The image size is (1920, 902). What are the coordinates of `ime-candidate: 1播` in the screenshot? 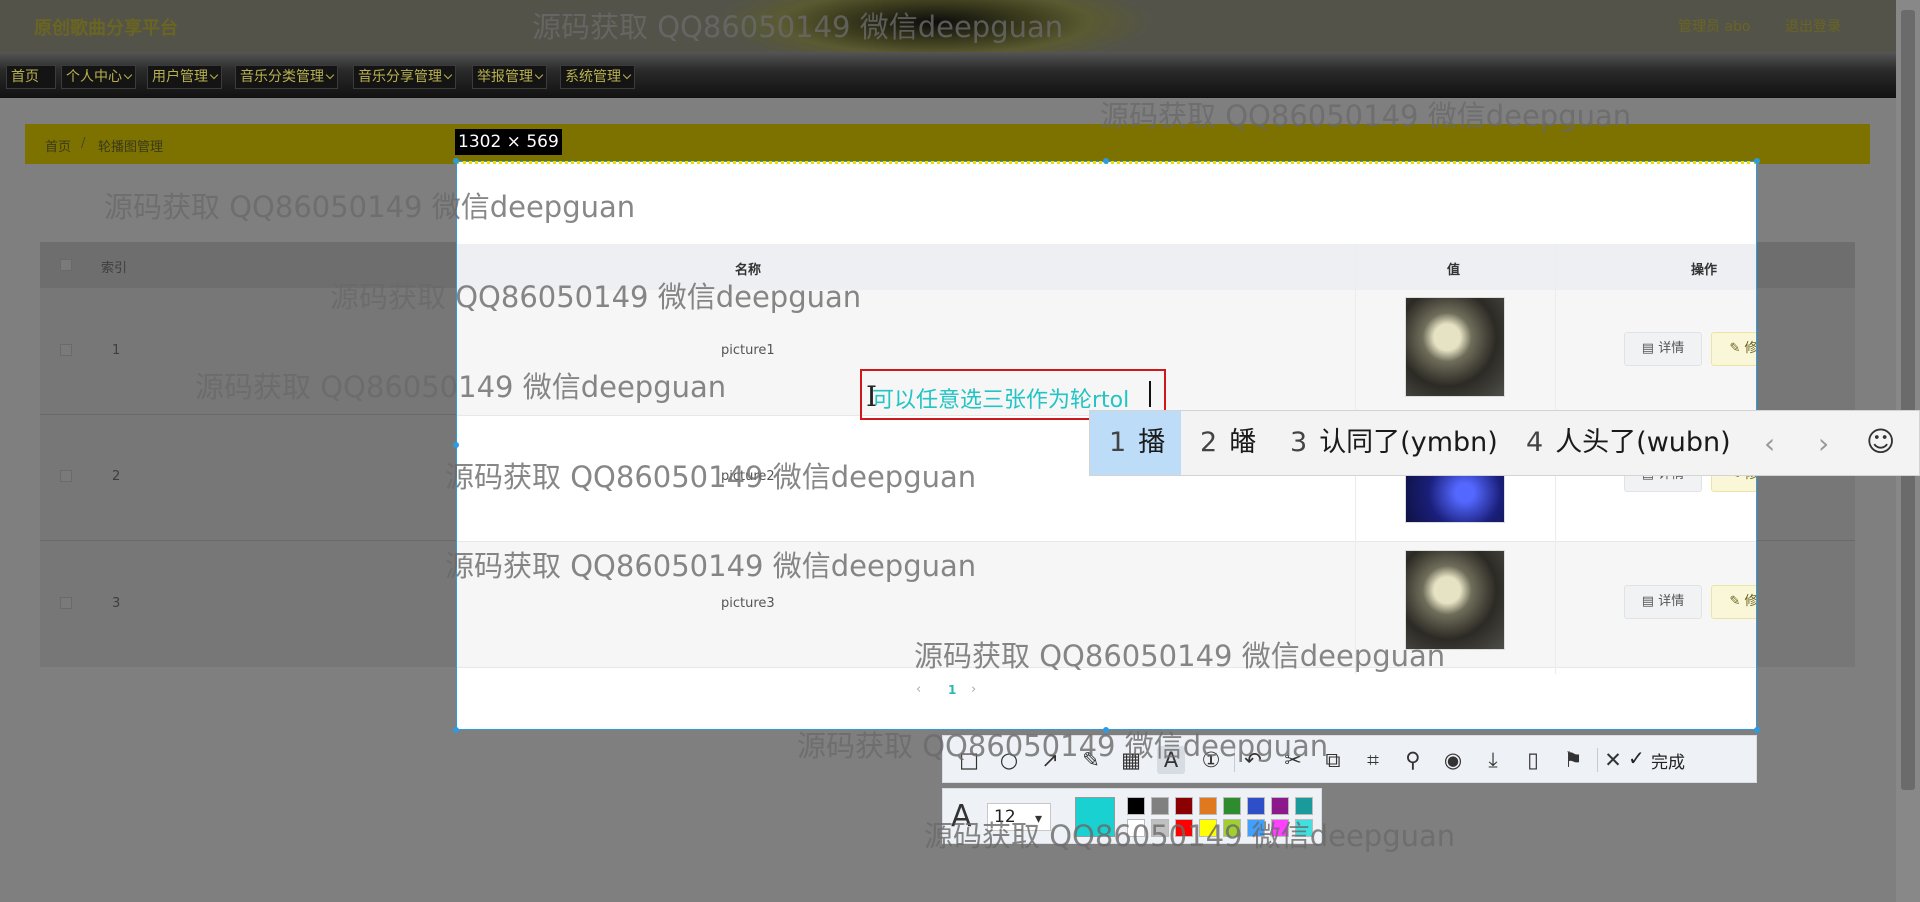 It's located at (1135, 443).